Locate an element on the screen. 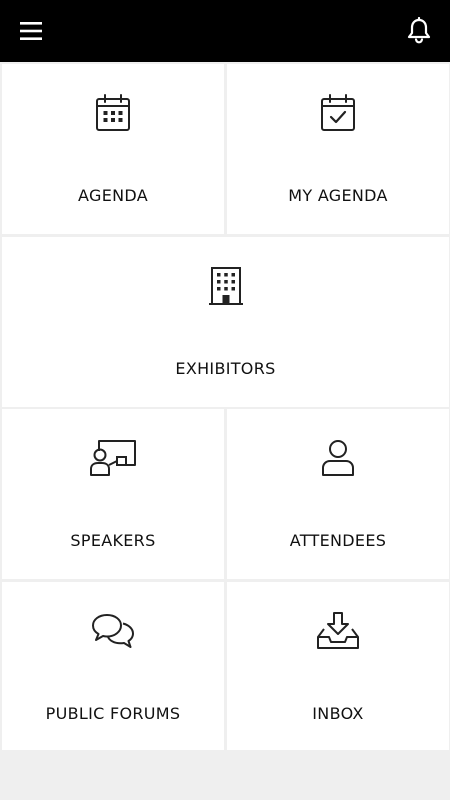 This screenshot has height=800, width=450. tile-label: PUBLIC FORUMS is located at coordinates (113, 713).